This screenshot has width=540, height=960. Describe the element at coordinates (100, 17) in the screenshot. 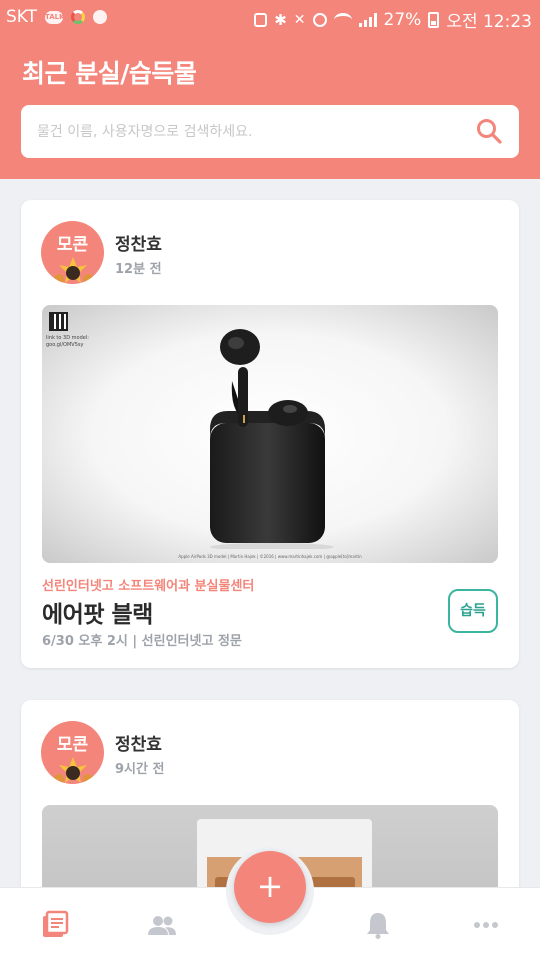

I see `chat-icon` at that location.